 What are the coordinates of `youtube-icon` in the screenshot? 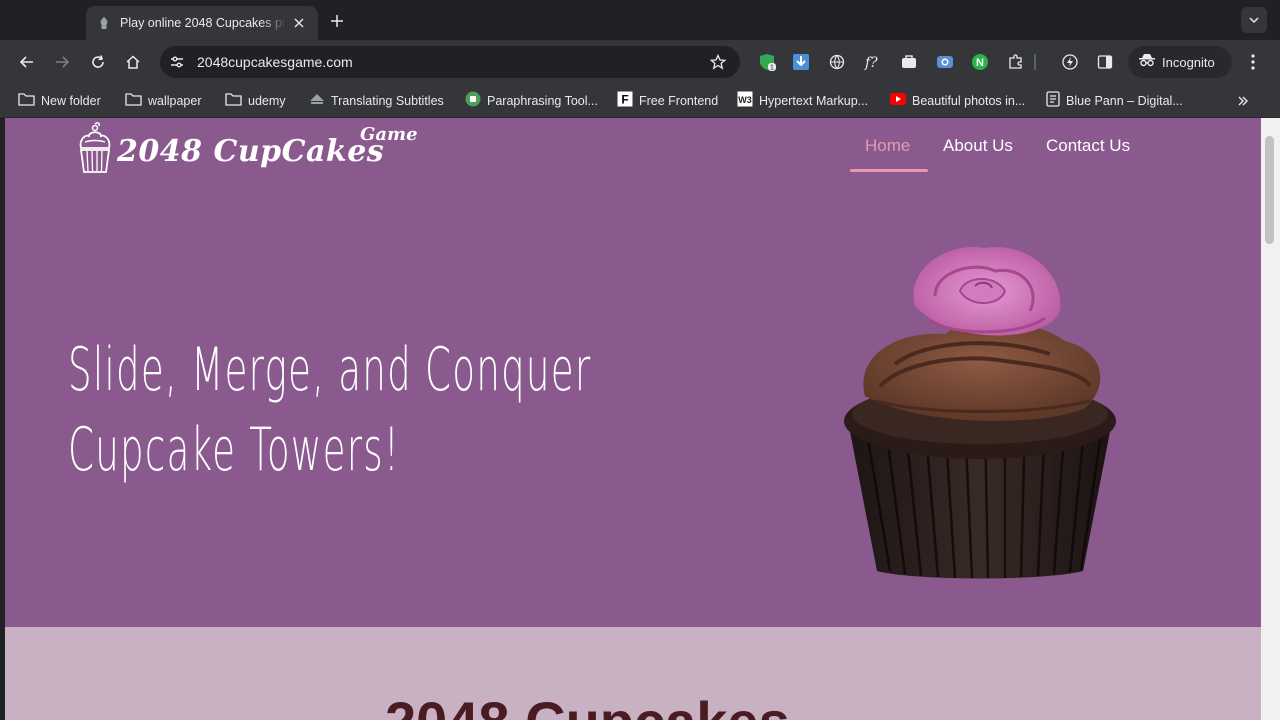 It's located at (898, 101).